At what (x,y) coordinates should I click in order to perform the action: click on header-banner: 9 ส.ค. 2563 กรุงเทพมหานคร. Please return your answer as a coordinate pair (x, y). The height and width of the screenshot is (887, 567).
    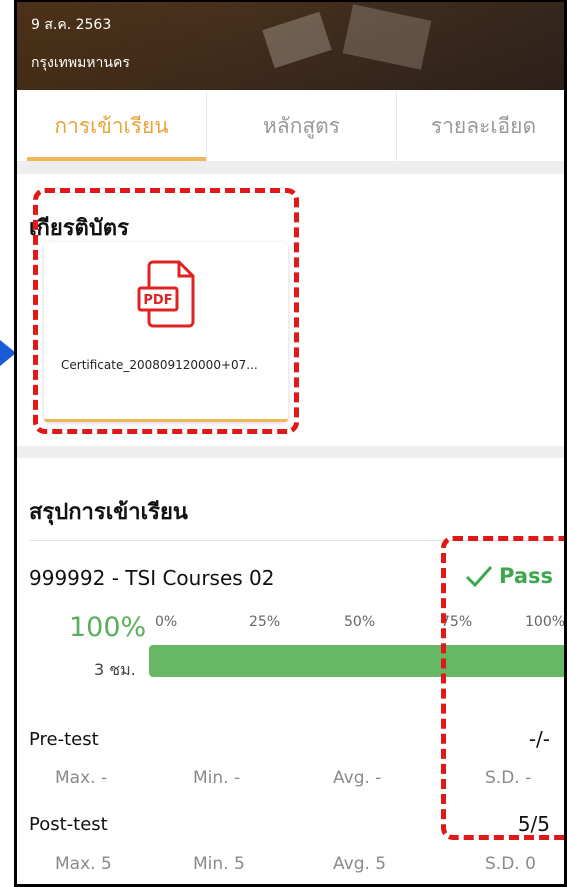
    Looking at the image, I should click on (290, 46).